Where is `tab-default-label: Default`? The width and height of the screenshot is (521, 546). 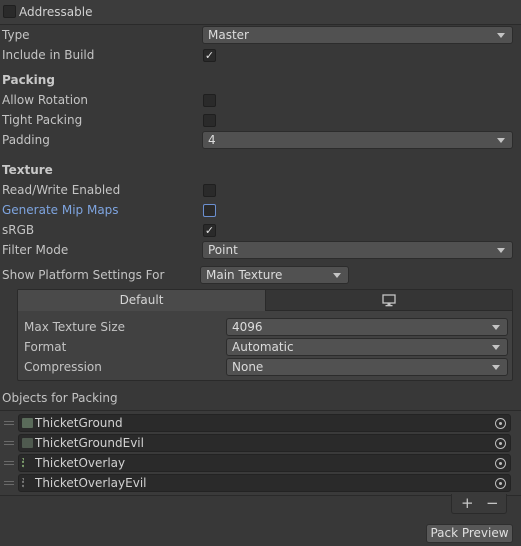 tab-default-label: Default is located at coordinates (141, 300).